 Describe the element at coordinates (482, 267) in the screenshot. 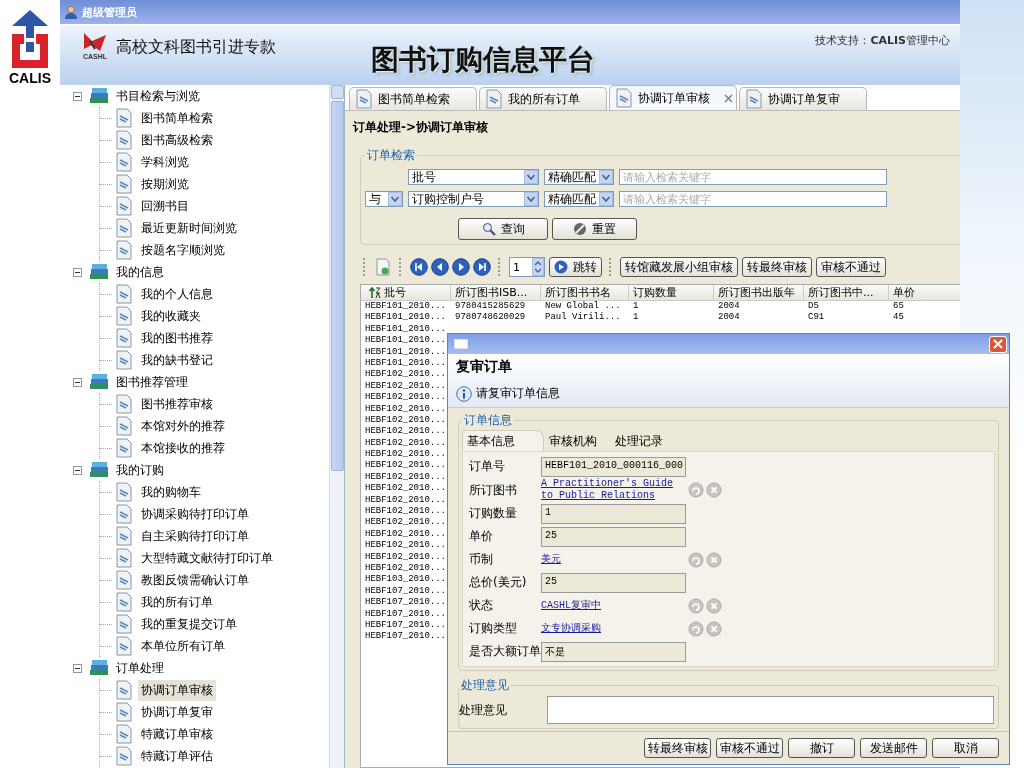

I see `last-page-icon` at that location.